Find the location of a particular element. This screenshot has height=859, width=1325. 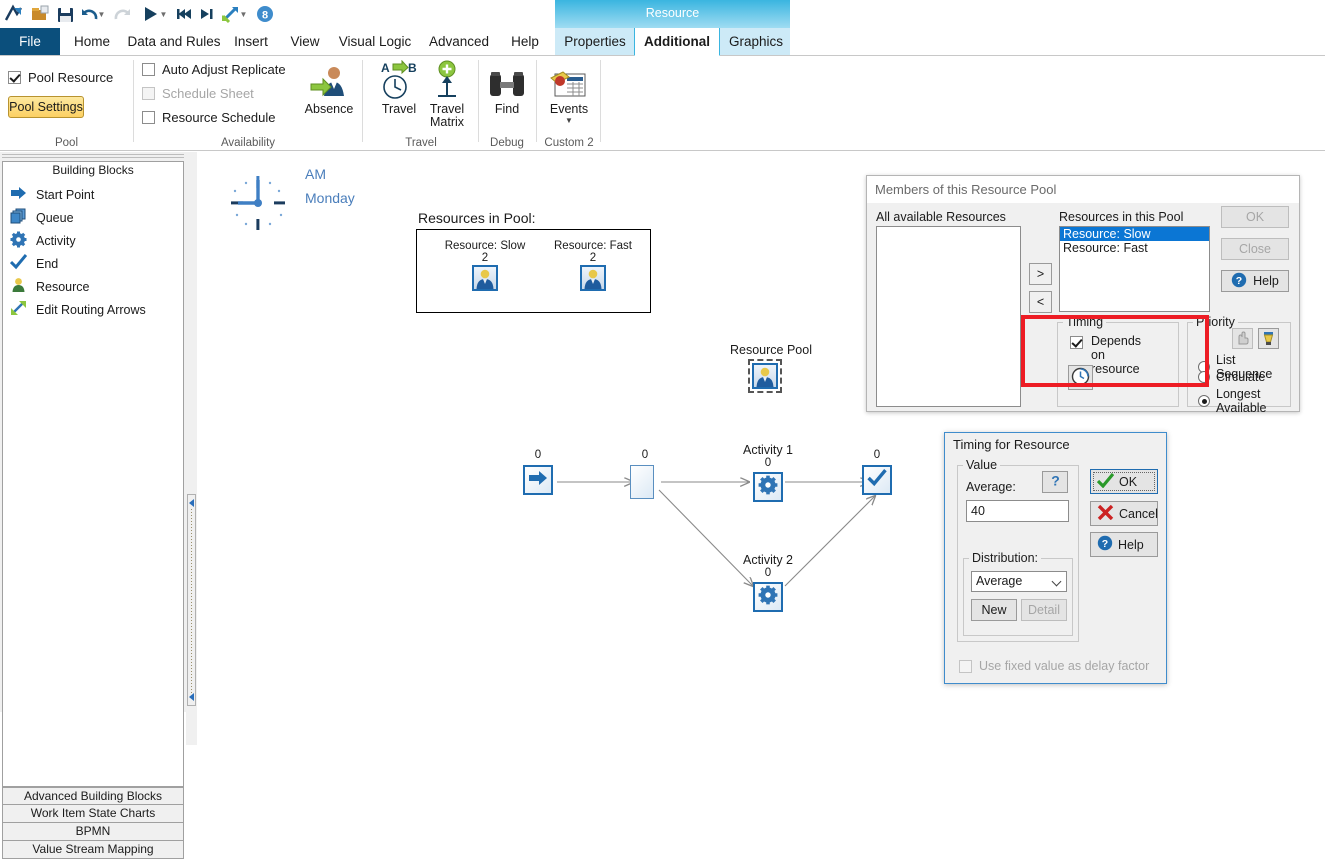

tab-insert: Insert is located at coordinates (251, 42).